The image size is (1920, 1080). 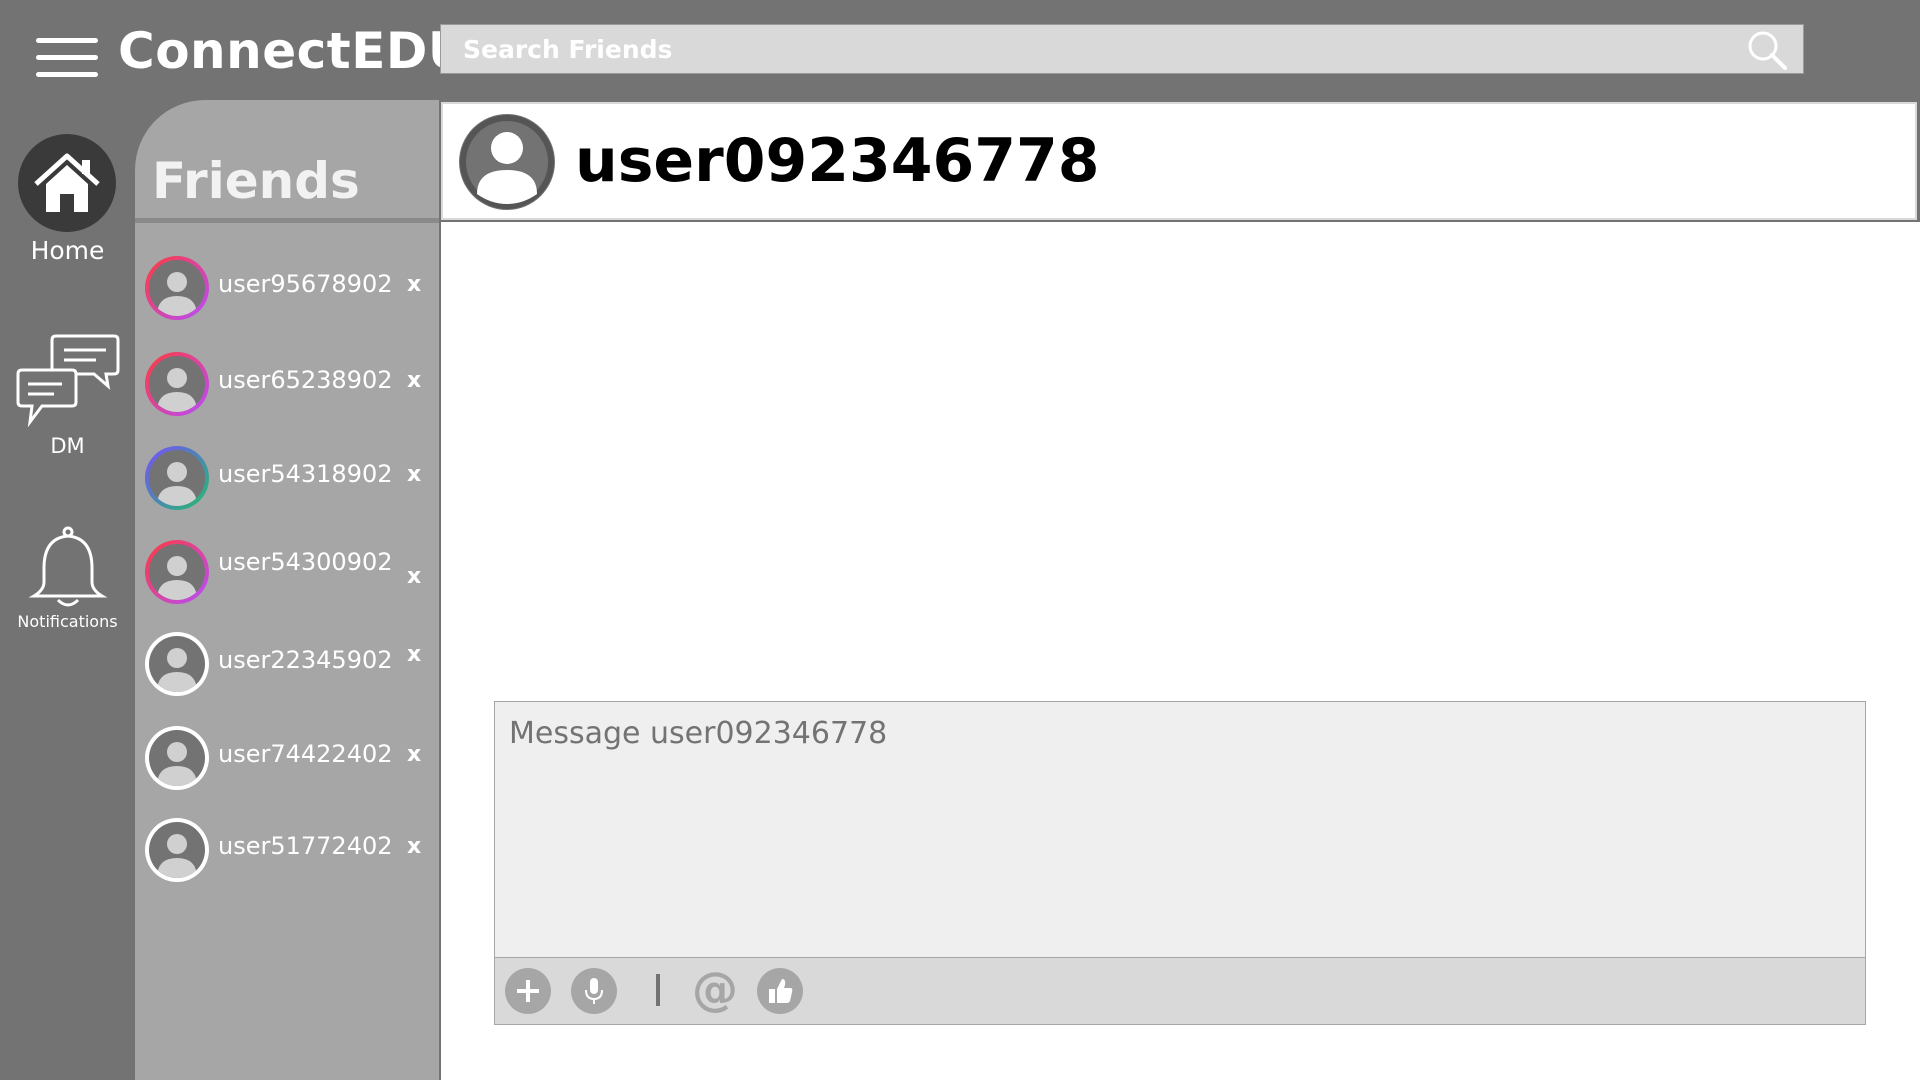 I want to click on voice-message-button, so click(x=594, y=991).